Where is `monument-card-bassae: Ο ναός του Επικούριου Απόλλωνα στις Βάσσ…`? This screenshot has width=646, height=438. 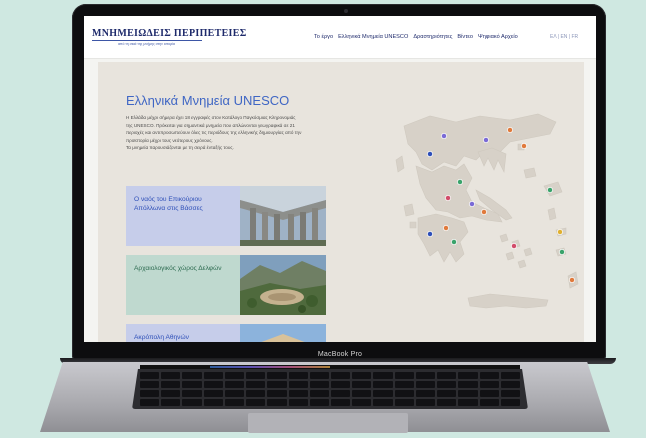 monument-card-bassae: Ο ναός του Επικούριου Απόλλωνα στις Βάσσ… is located at coordinates (226, 216).